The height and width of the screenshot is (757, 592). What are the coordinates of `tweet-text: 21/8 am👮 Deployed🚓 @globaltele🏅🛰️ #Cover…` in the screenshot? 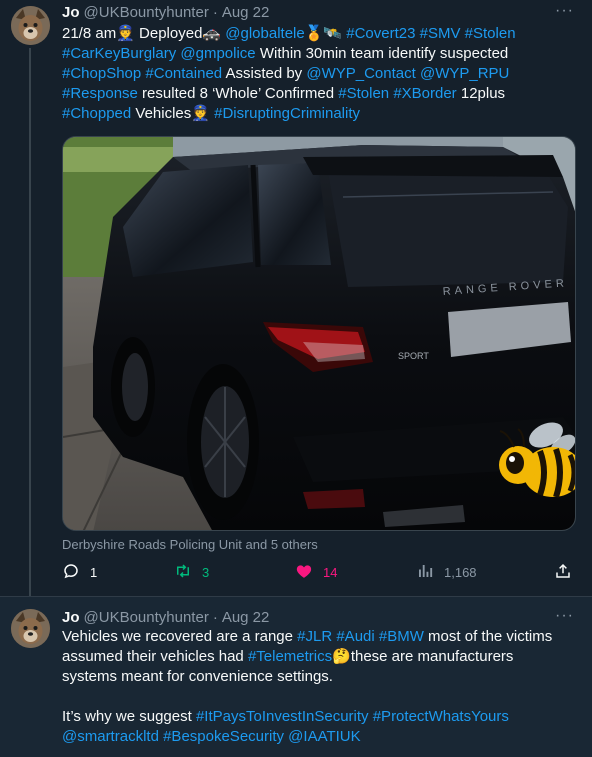 It's located at (322, 74).